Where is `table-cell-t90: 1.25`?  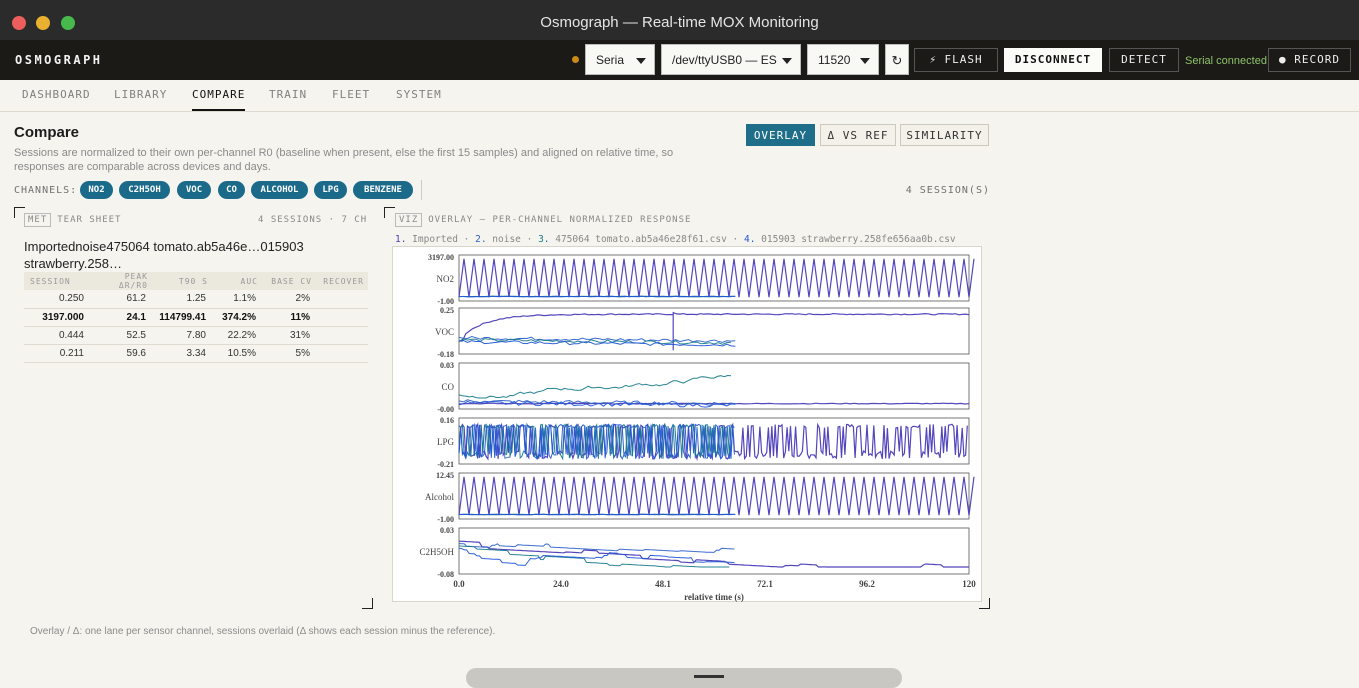
table-cell-t90: 1.25 is located at coordinates (182, 299).